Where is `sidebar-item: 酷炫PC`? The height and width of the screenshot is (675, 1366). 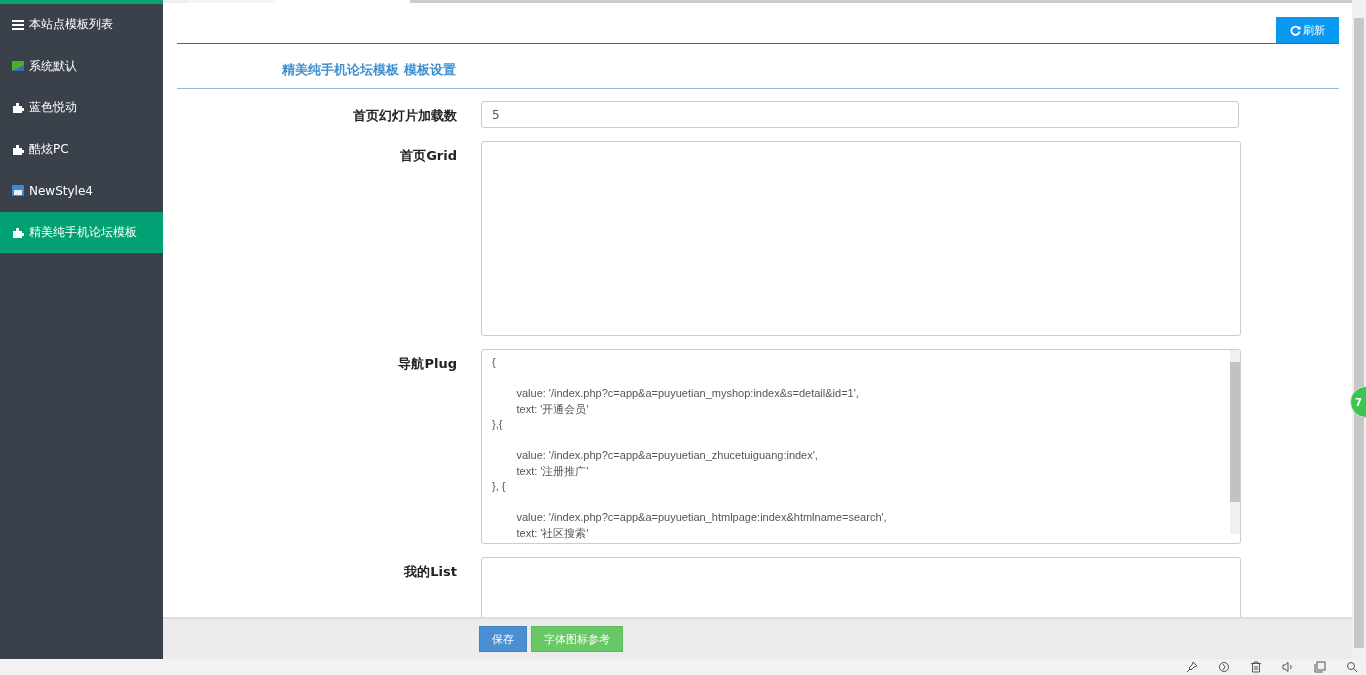 sidebar-item: 酷炫PC is located at coordinates (81, 149).